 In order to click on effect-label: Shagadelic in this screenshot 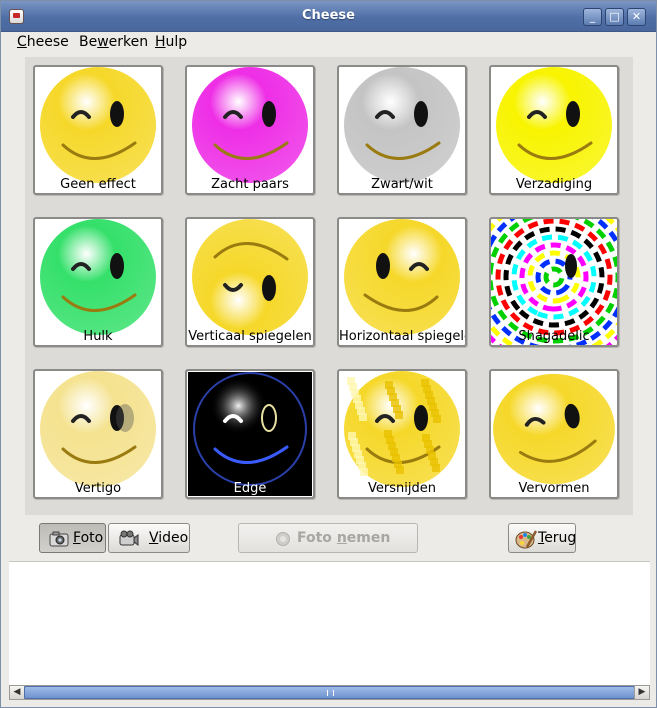, I will do `click(554, 336)`.